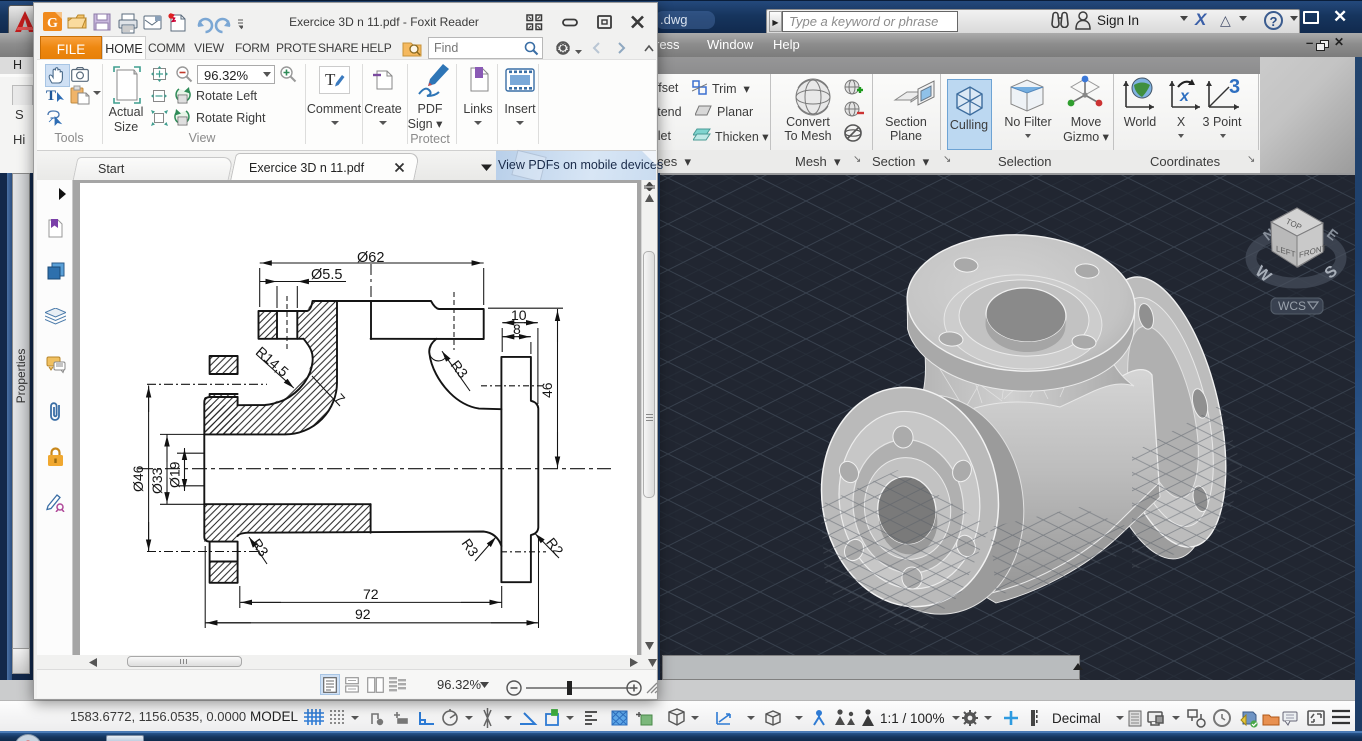 The image size is (1362, 741). Describe the element at coordinates (138, 478) in the screenshot. I see `svg-text: Ø46` at that location.